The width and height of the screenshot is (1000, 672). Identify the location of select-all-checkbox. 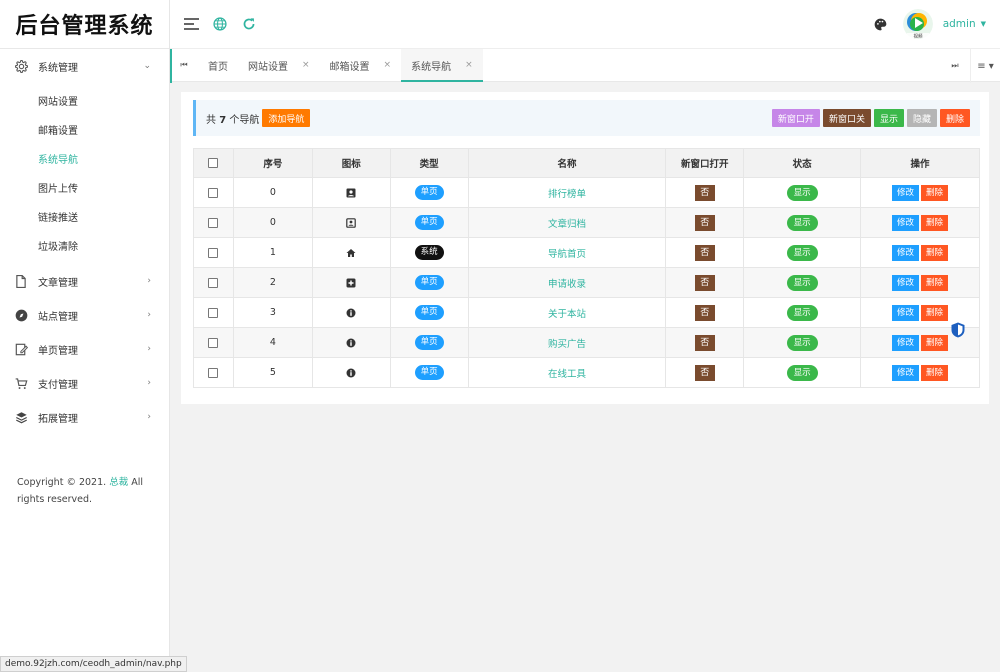
(213, 163).